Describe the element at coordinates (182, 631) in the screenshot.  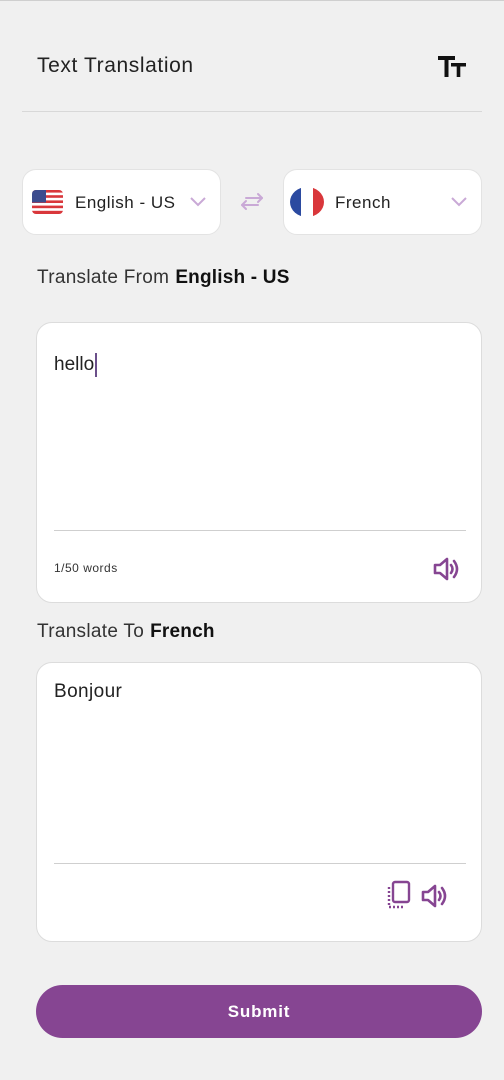
I see `target-label-language: French` at that location.